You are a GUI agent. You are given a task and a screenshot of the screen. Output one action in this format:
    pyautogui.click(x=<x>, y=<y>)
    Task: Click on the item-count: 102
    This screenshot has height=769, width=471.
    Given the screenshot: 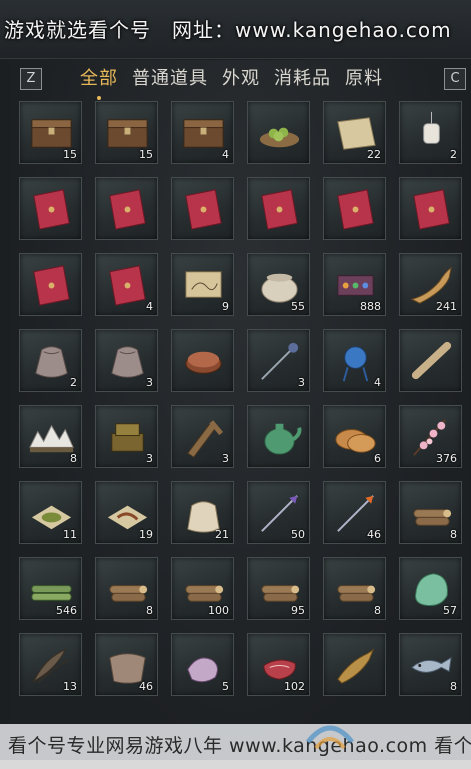 What is the action you would take?
    pyautogui.click(x=294, y=686)
    